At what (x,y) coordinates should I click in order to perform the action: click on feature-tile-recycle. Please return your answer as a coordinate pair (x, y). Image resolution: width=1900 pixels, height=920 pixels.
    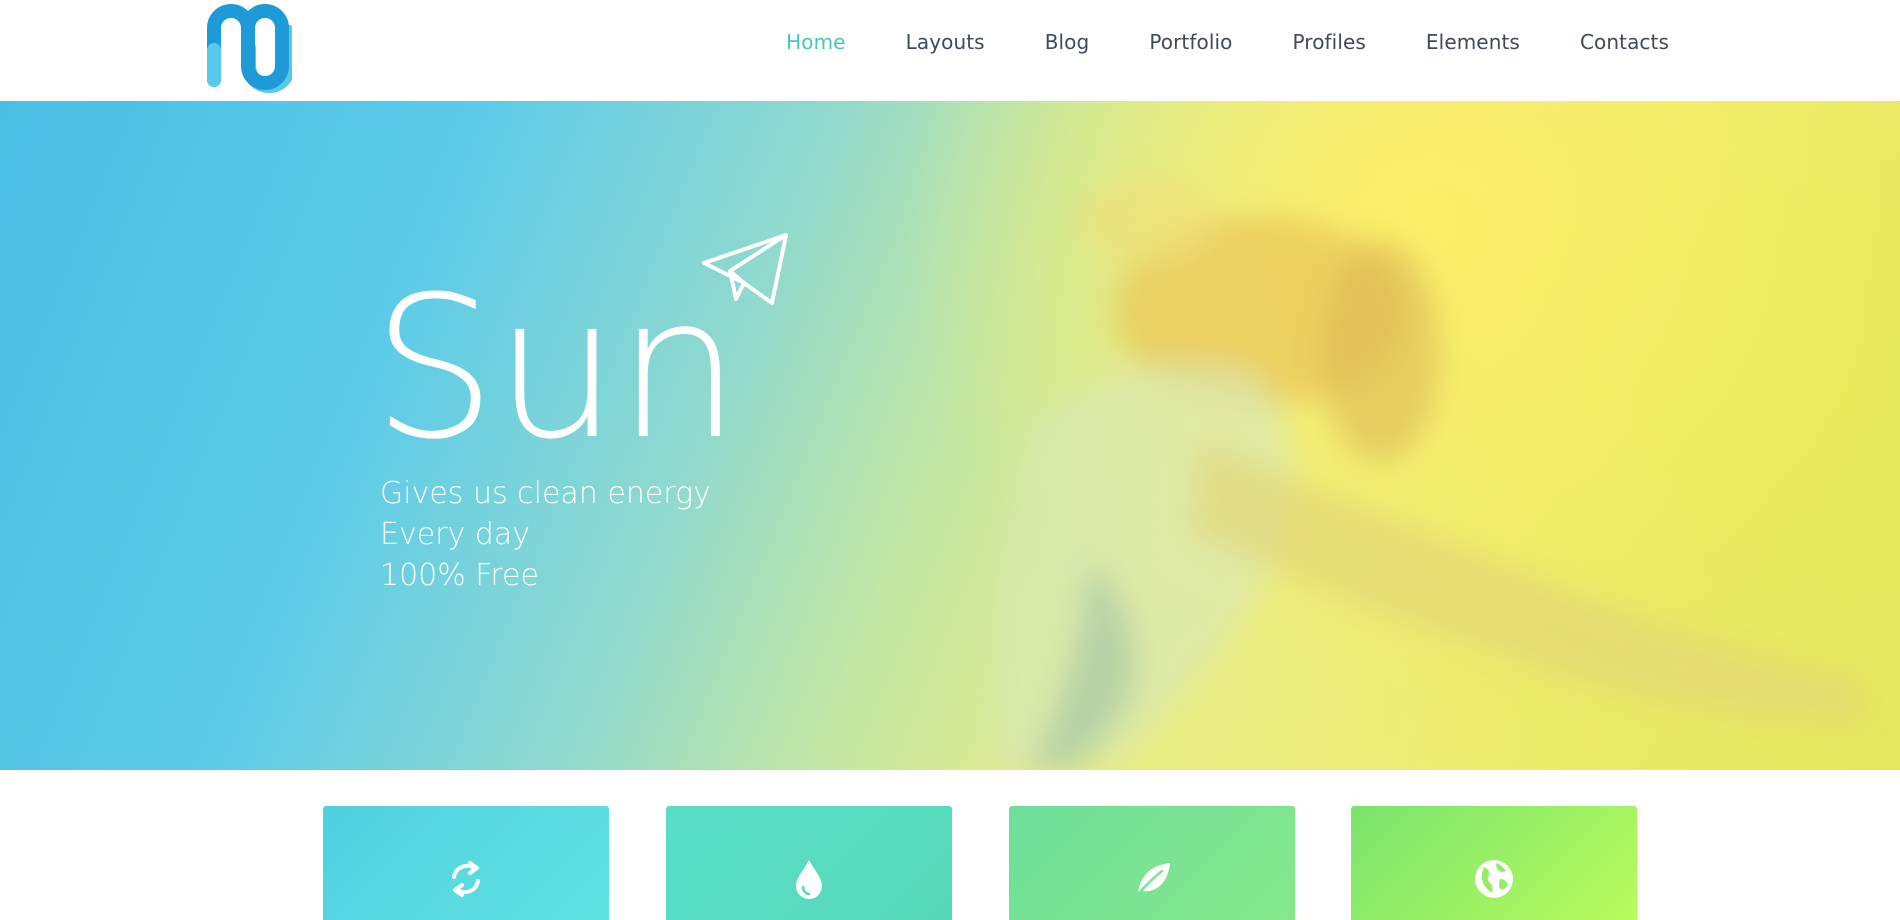
    Looking at the image, I should click on (466, 863).